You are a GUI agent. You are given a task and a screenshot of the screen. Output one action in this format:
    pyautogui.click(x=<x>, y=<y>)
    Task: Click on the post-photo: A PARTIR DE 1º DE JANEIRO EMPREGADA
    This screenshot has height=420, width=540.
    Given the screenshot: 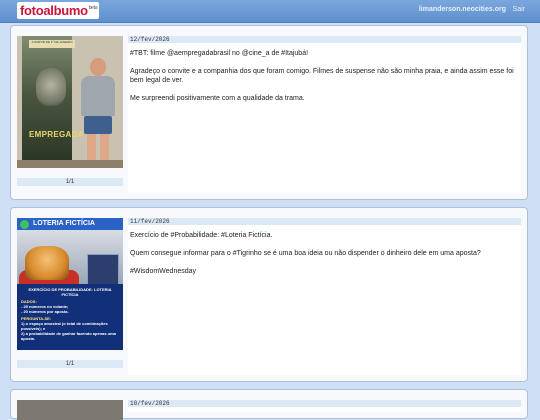 What is the action you would take?
    pyautogui.click(x=70, y=102)
    